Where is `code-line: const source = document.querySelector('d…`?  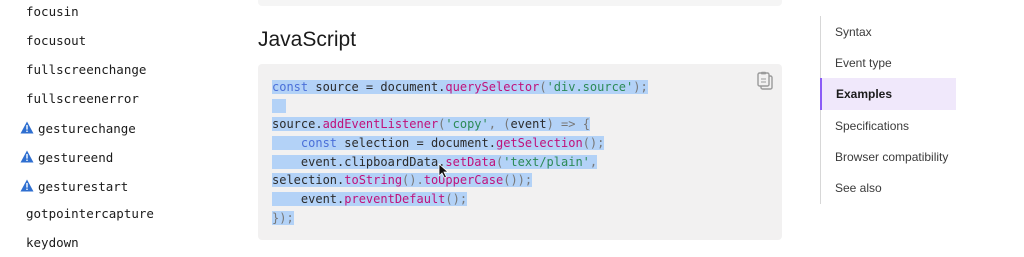
code-line: const source = document.querySelector('d… is located at coordinates (460, 87).